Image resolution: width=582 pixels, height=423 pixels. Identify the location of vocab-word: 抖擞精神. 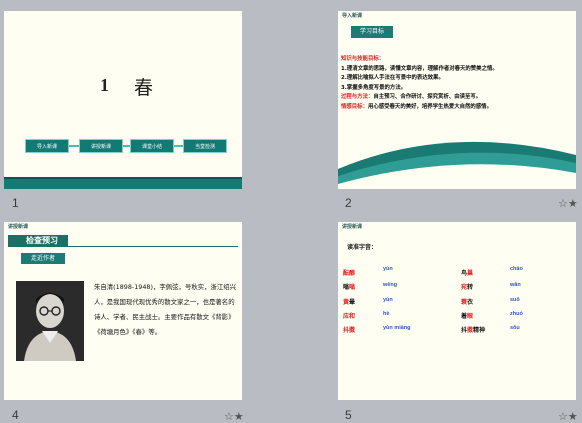
(473, 330).